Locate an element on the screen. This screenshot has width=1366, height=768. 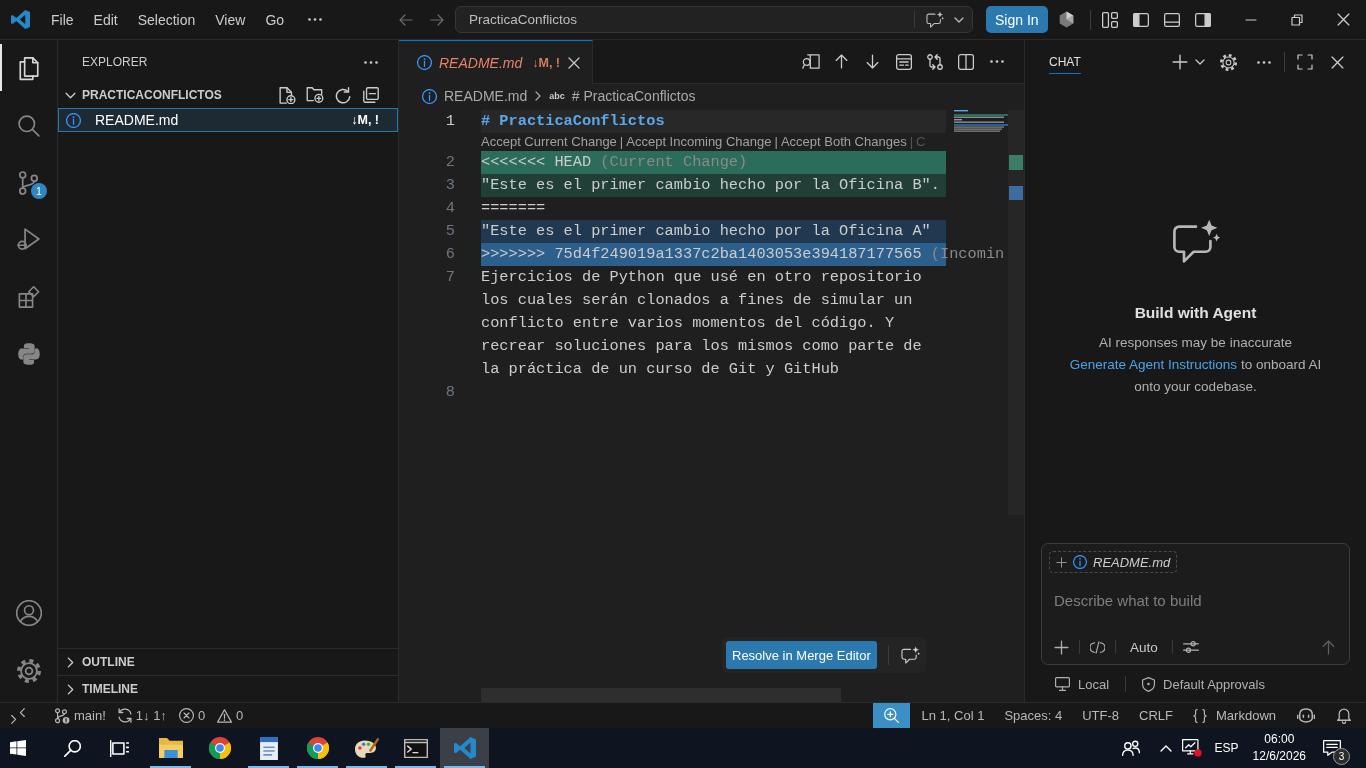
approvals-picker: Default Approvals is located at coordinates (1203, 684).